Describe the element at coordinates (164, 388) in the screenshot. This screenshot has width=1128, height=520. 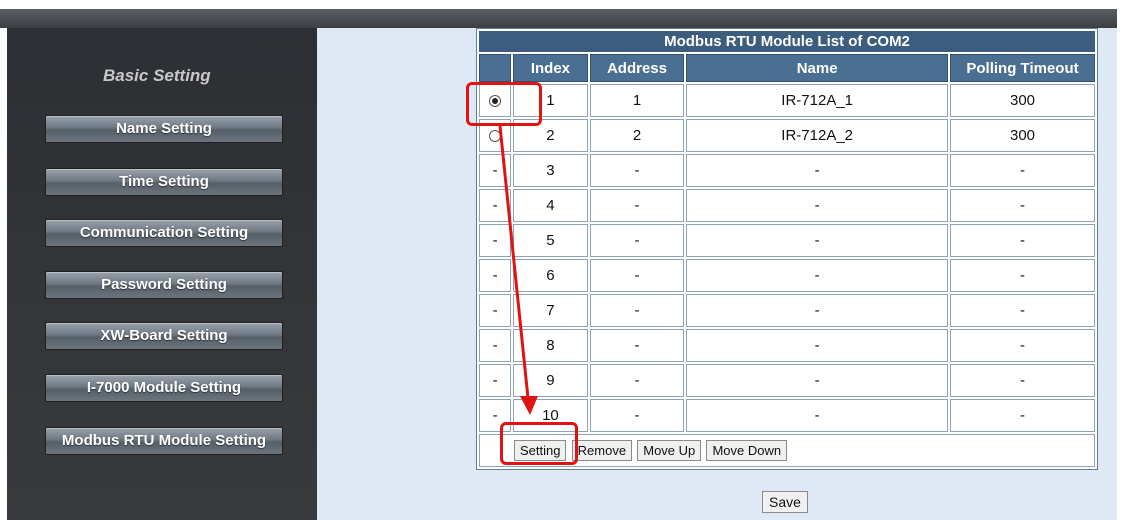
I see `i7000-module-setting-button: I-7000 Module Setting` at that location.